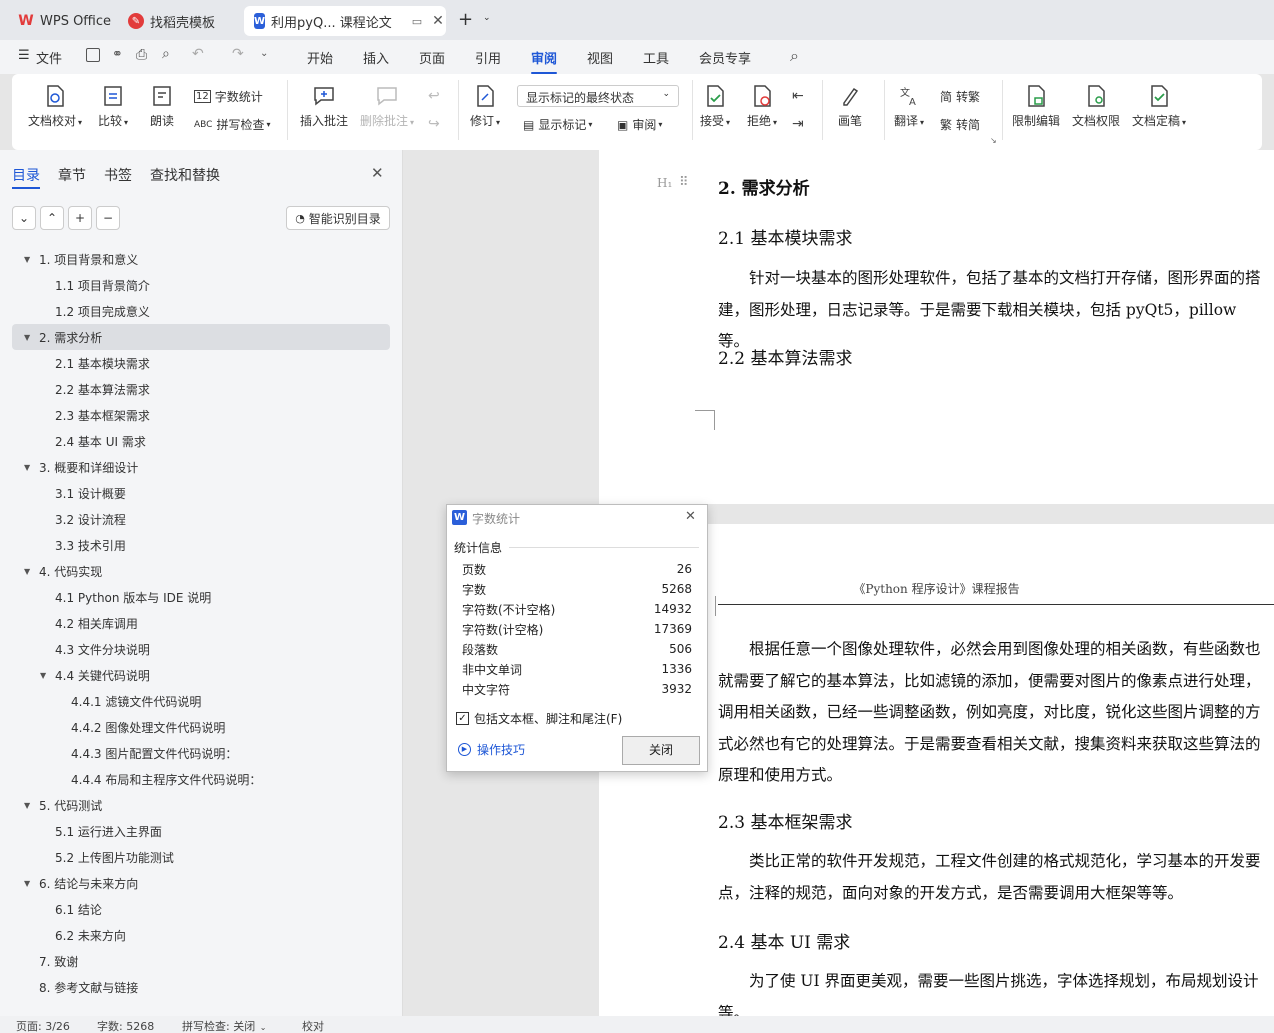  I want to click on toc-item: ▼ 4.4 关键代码说明, so click(201, 675).